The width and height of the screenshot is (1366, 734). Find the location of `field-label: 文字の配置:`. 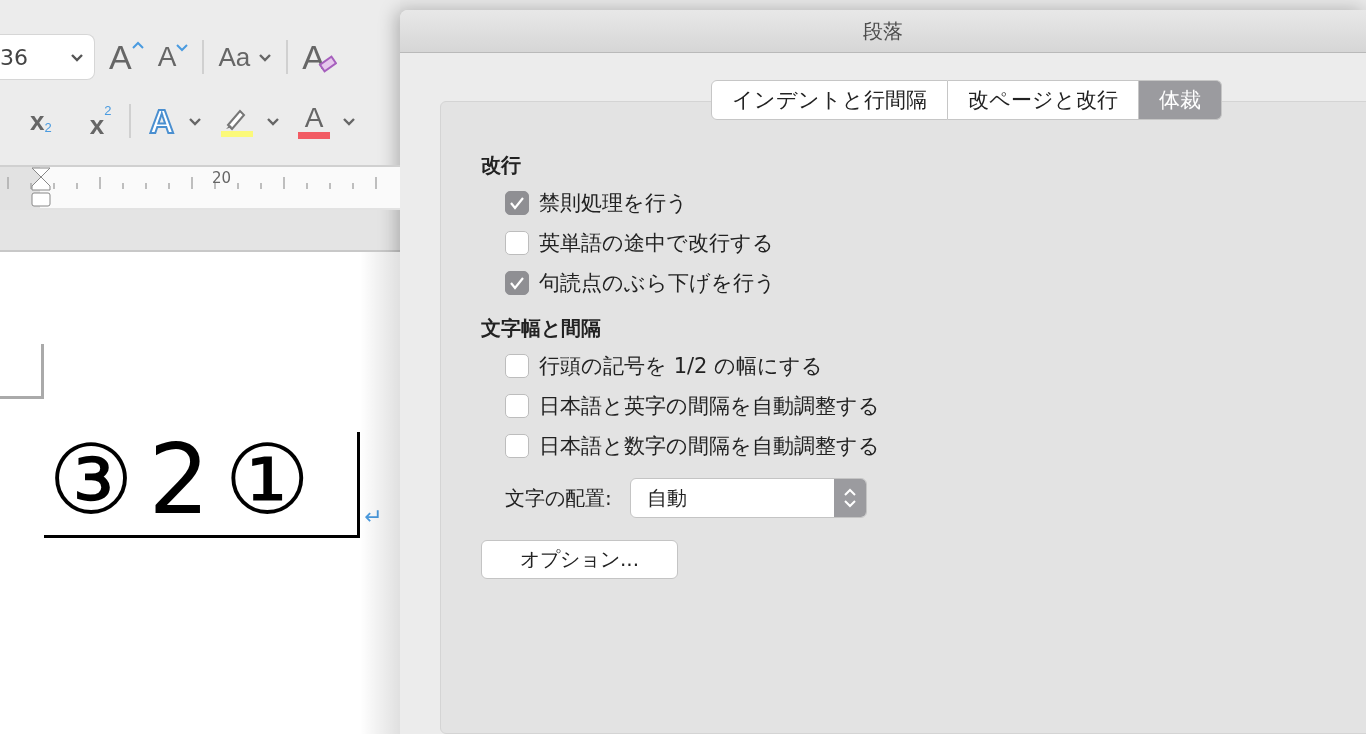

field-label: 文字の配置: is located at coordinates (558, 498).